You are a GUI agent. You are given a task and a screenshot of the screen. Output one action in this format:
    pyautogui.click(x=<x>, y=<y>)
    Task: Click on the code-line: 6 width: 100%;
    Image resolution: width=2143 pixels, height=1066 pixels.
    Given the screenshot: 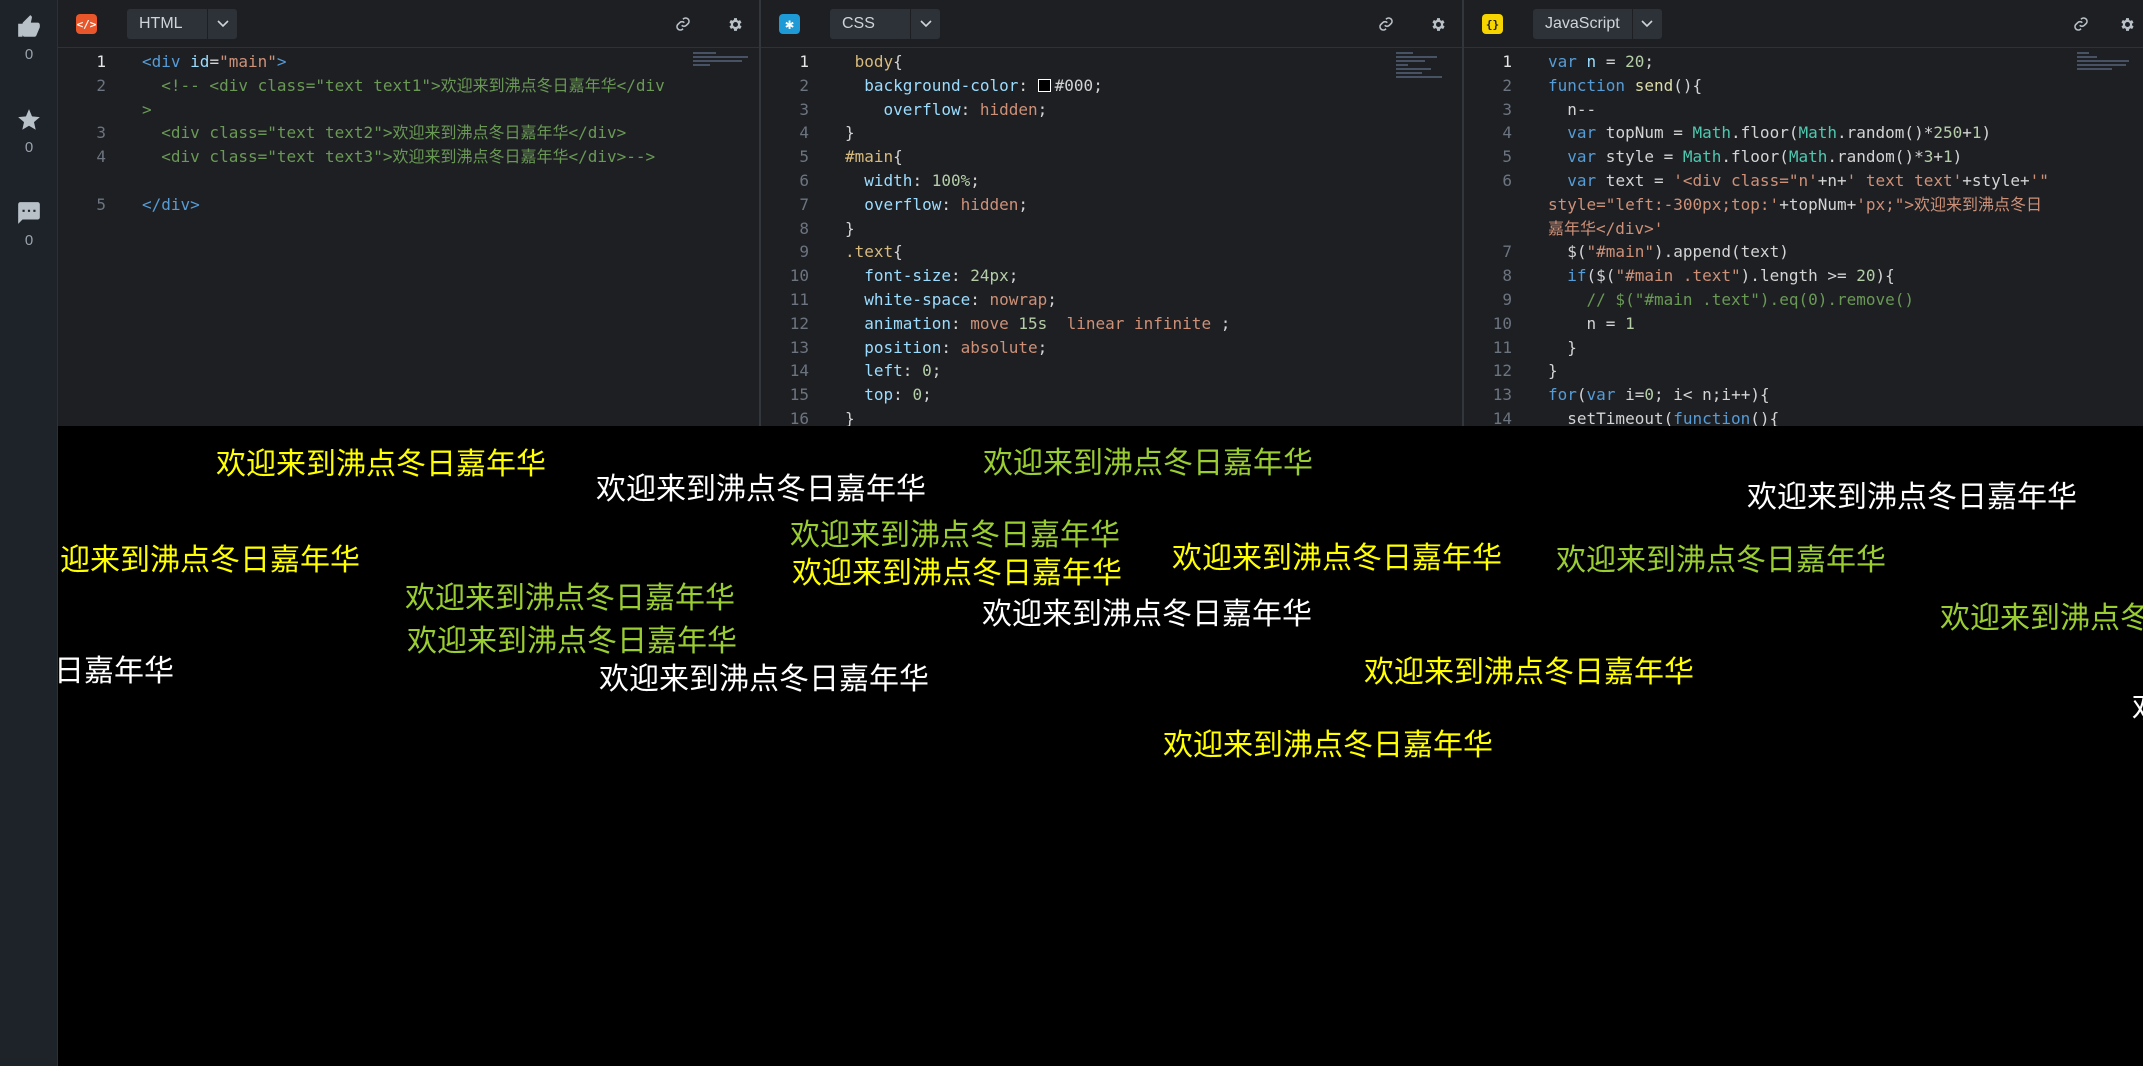 What is the action you would take?
    pyautogui.click(x=889, y=180)
    